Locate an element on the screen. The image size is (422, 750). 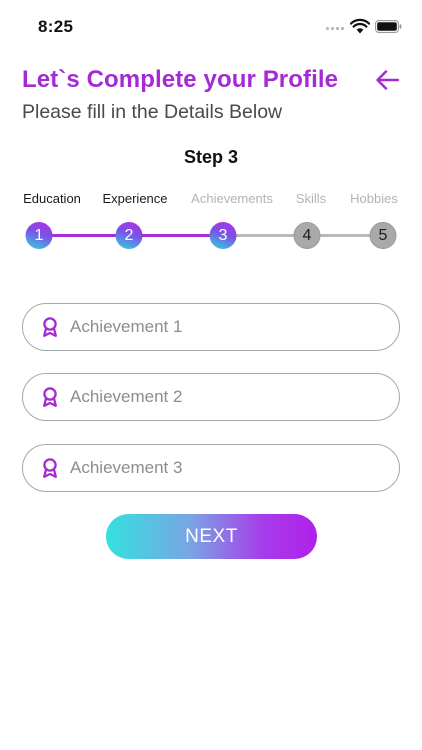
status-bar: 8:25 is located at coordinates (211, 27).